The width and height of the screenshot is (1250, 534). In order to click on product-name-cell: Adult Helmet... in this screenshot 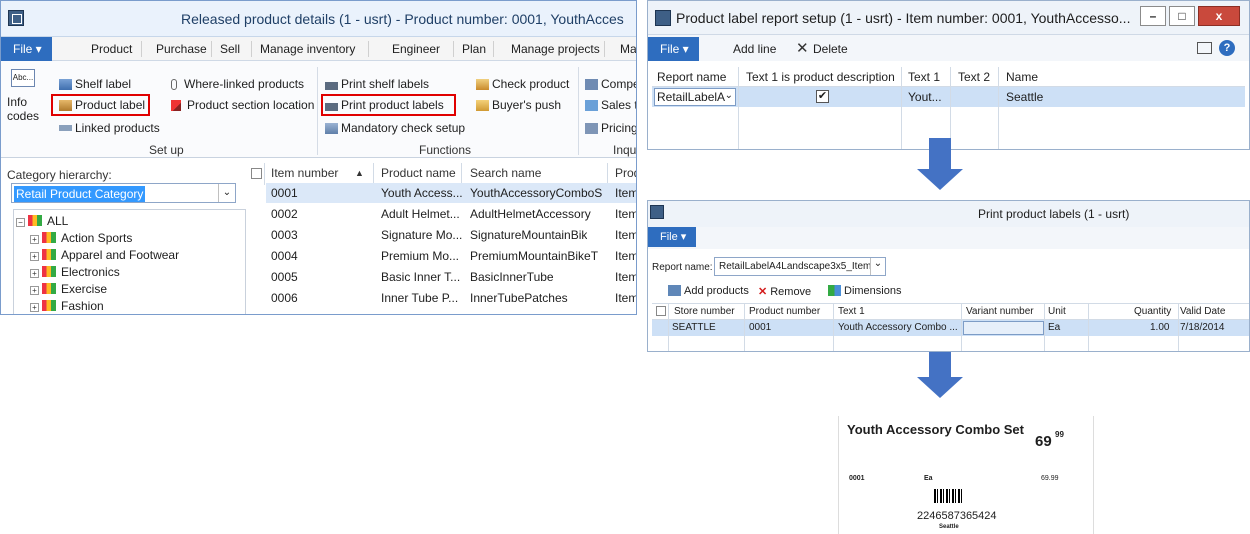, I will do `click(420, 214)`.